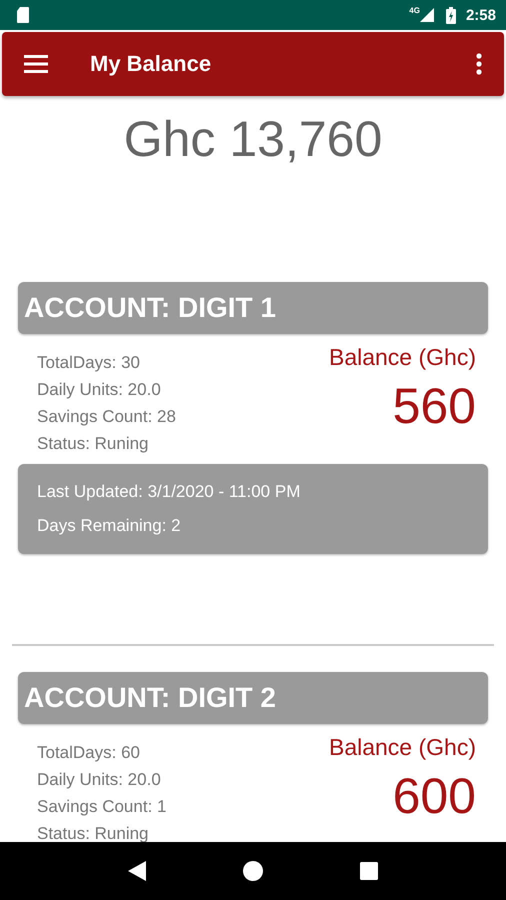  Describe the element at coordinates (451, 15) in the screenshot. I see `battery-icon` at that location.